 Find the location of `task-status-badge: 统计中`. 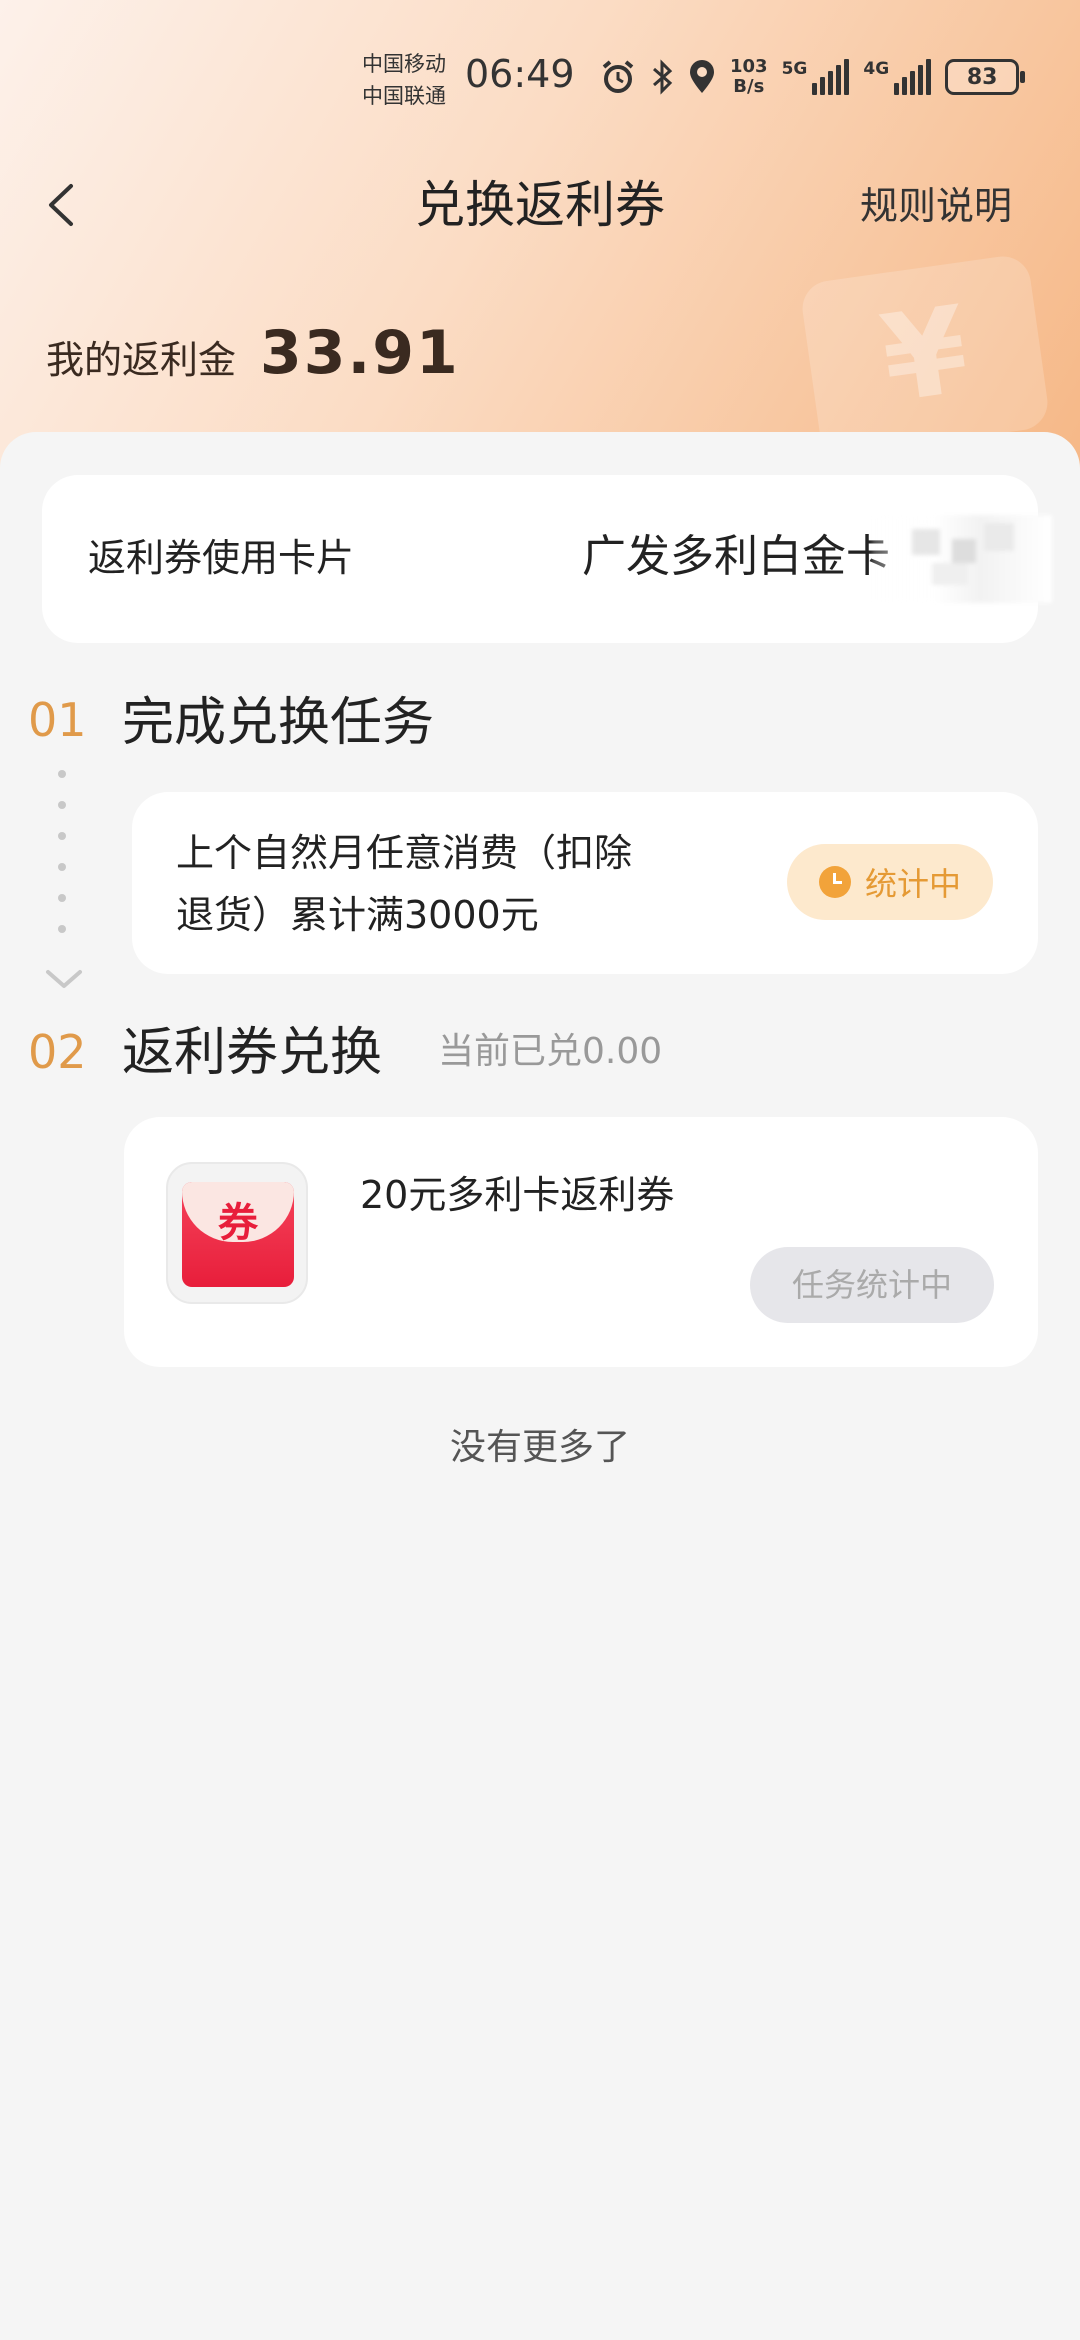

task-status-badge: 统计中 is located at coordinates (890, 882).